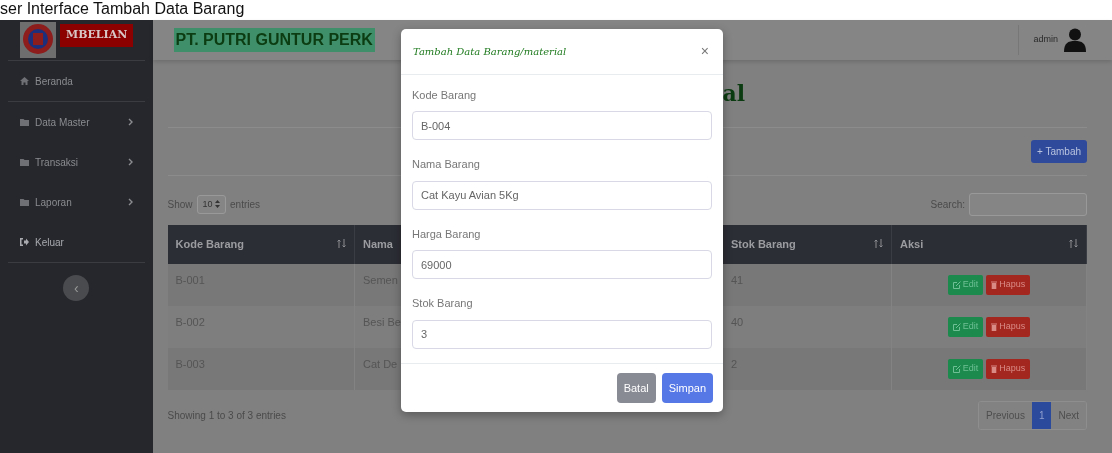 This screenshot has width=1112, height=453. Describe the element at coordinates (97, 35) in the screenshot. I see `brand-title: MBELIAN` at that location.